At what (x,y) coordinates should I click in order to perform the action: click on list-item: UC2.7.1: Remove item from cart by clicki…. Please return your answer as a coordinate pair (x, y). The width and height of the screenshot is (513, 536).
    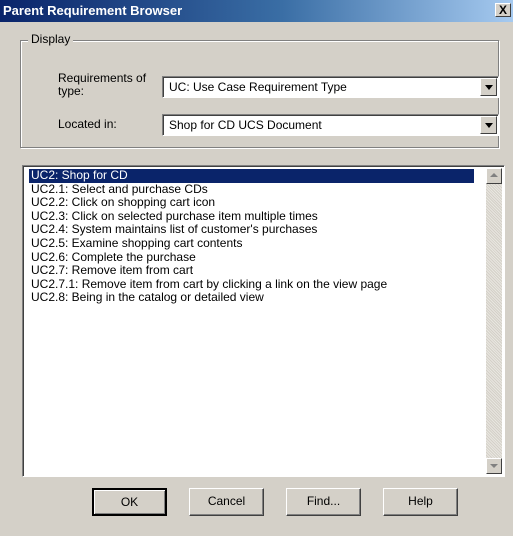
    Looking at the image, I should click on (251, 284).